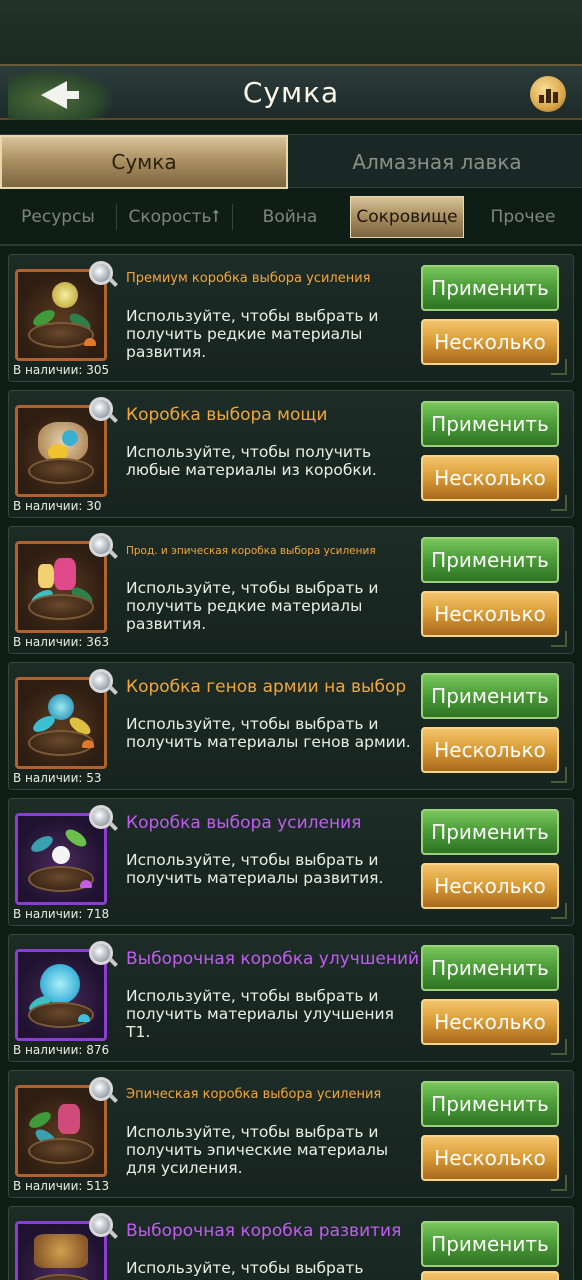  I want to click on sub-tabs: Ресурсы Скорость⭡ Война Сокровище Прочее, so click(291, 218).